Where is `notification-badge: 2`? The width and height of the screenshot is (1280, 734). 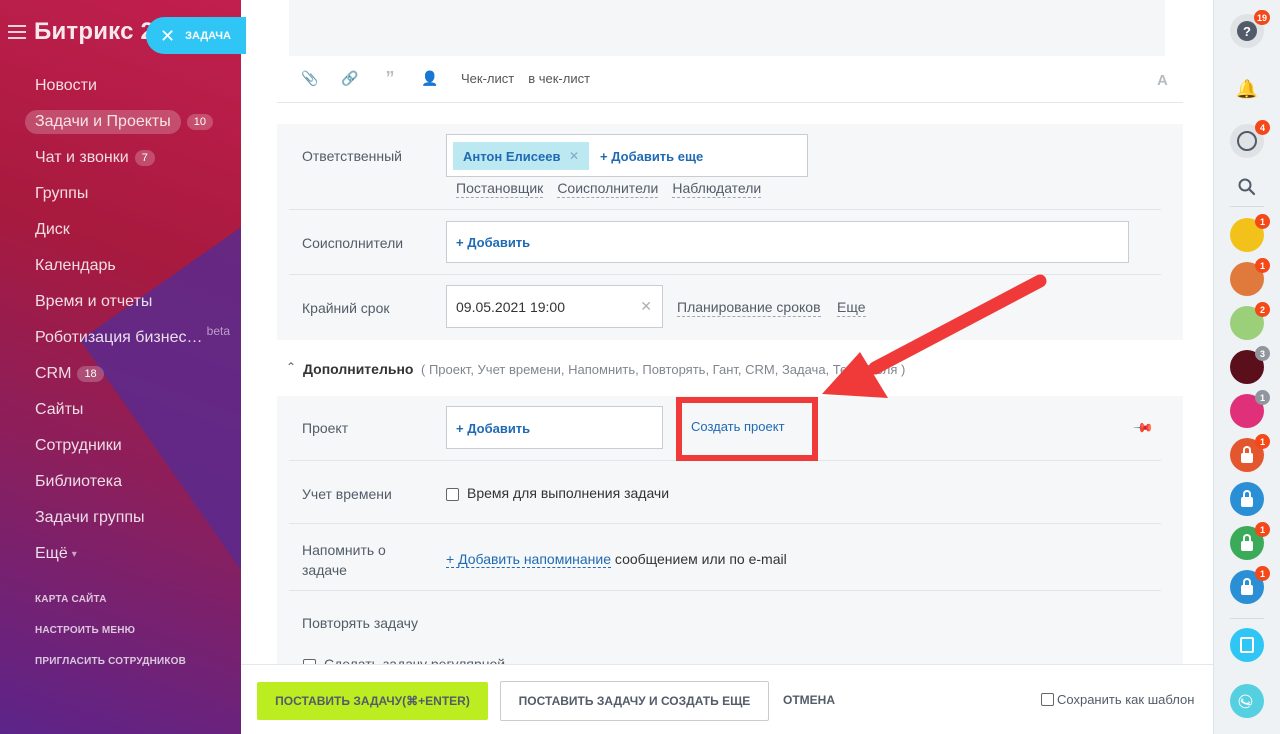 notification-badge: 2 is located at coordinates (1262, 309).